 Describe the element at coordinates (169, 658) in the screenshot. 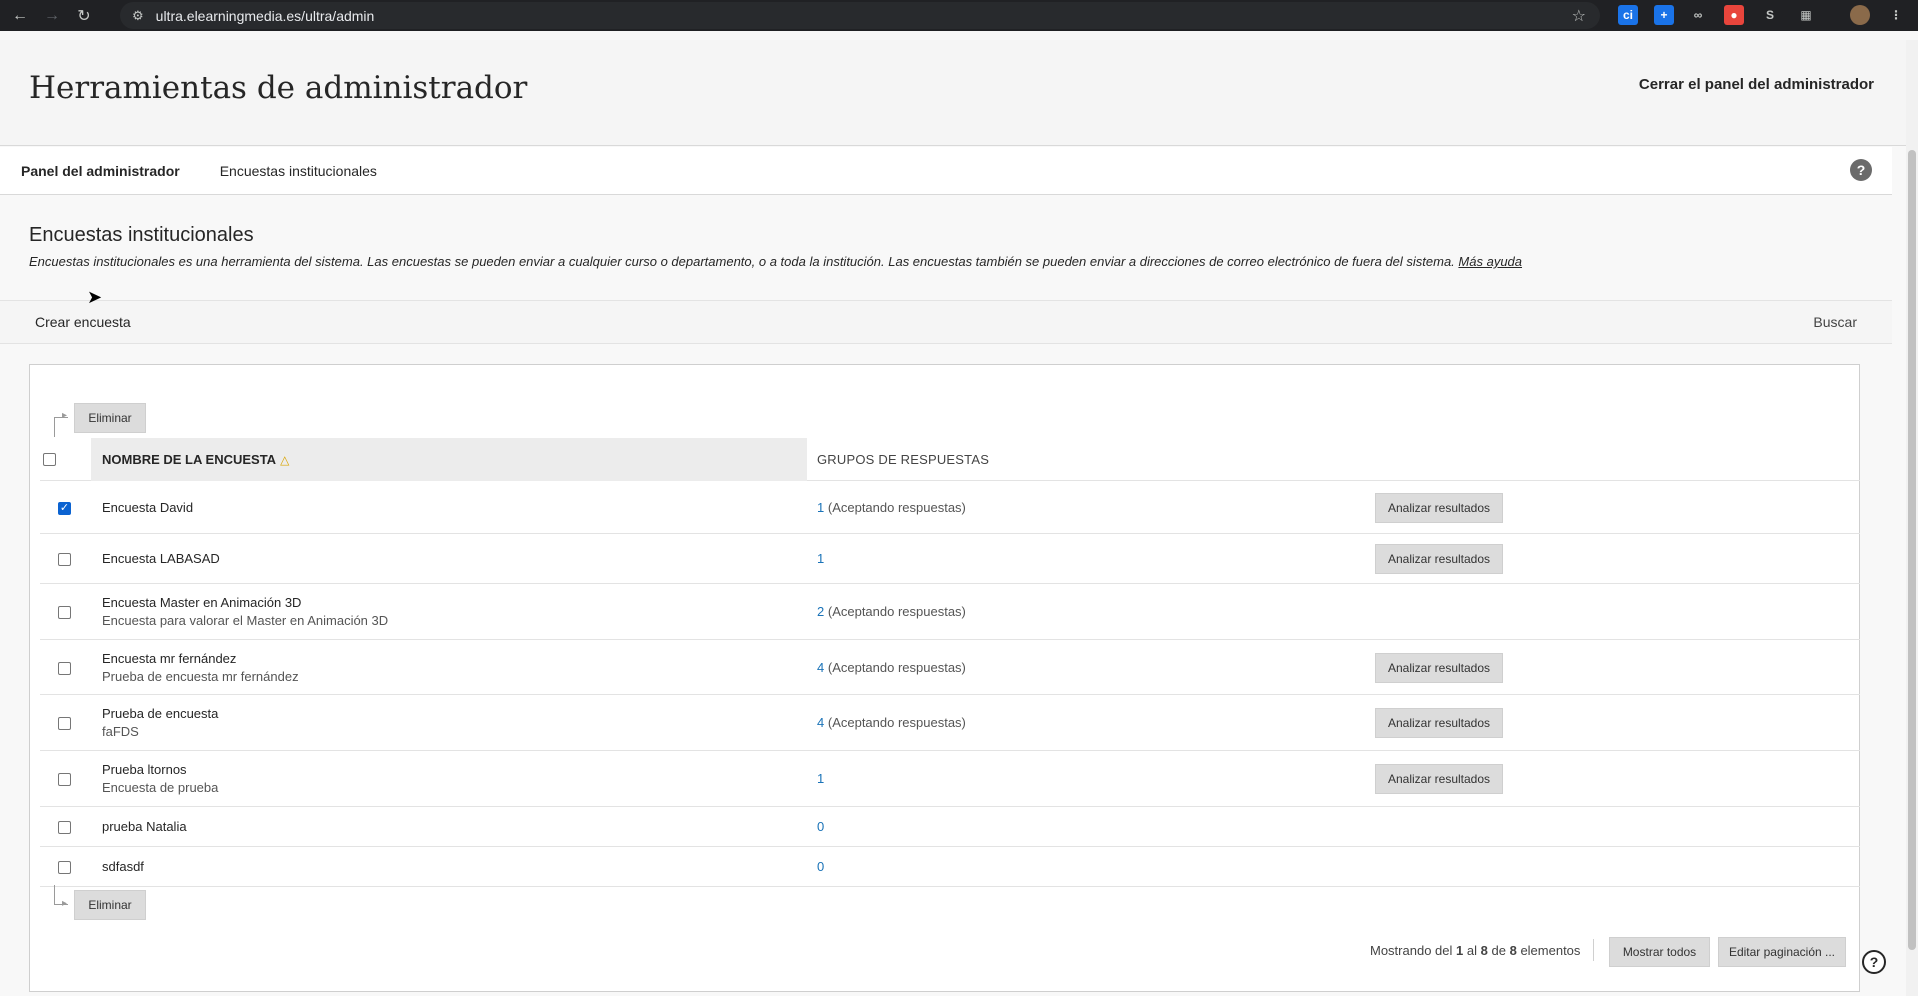

I see `survey-name: Encuesta mr fernández` at that location.